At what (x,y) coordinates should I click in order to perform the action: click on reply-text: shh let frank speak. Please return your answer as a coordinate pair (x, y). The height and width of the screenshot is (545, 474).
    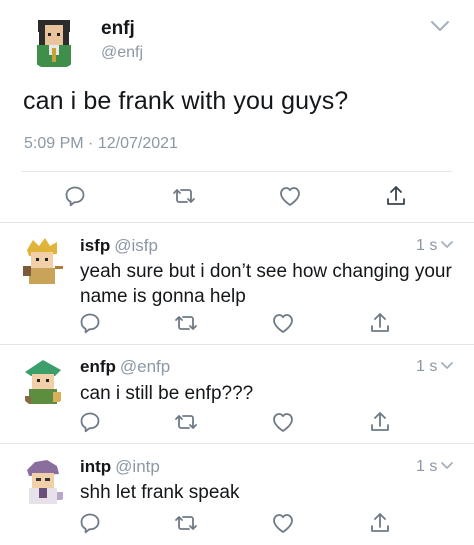
    Looking at the image, I should click on (159, 492).